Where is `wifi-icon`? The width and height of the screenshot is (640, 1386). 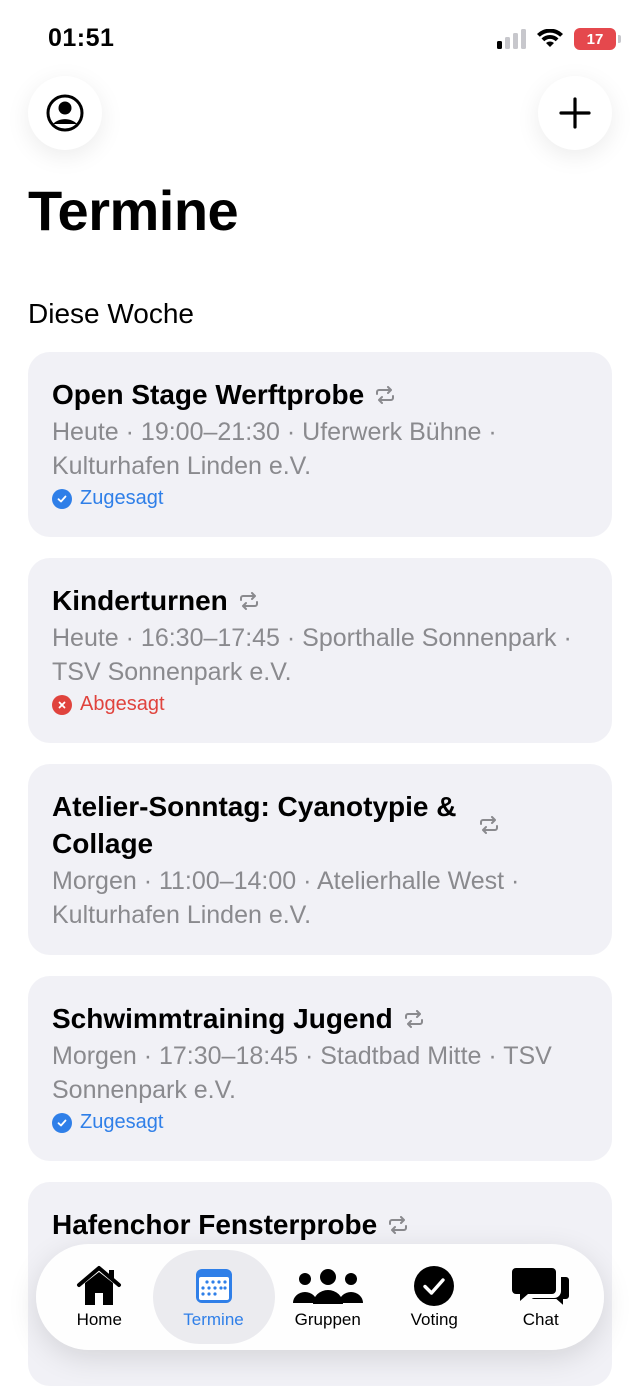
wifi-icon is located at coordinates (550, 38).